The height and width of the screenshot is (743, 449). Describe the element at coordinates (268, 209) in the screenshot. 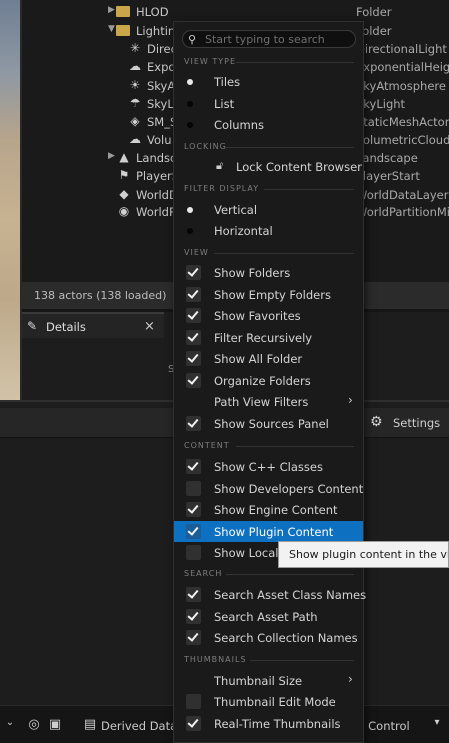

I see `menu-item-vertical: Vertical` at that location.